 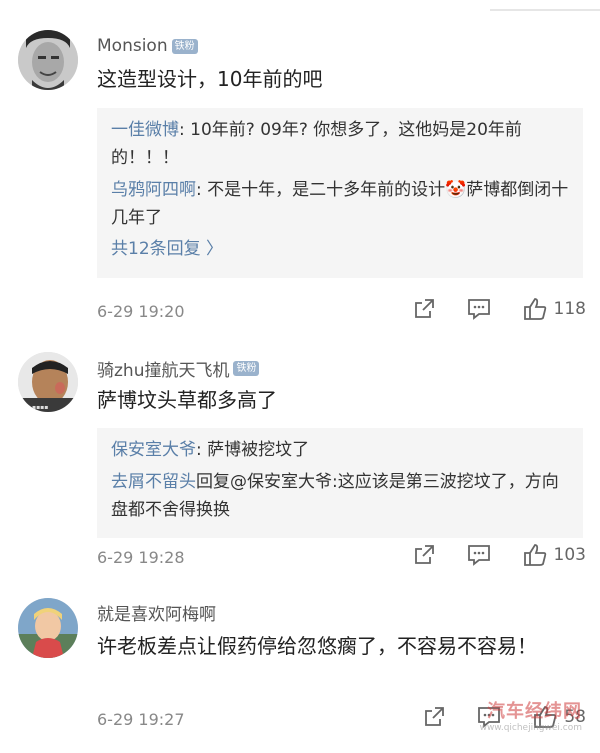 I want to click on reply-item: 保安室大爷: 萨博被挖坟了, so click(x=340, y=450).